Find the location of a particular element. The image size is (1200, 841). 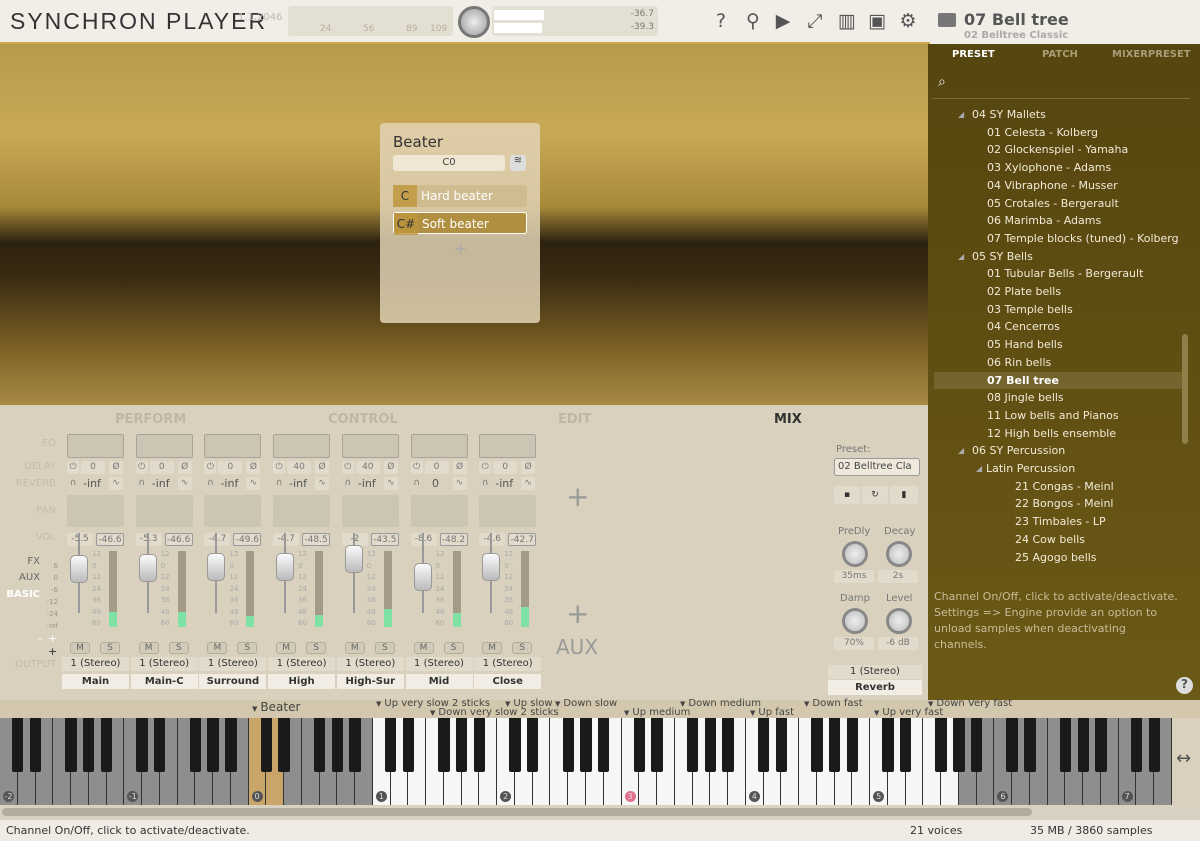

tree-item: 12 High bells ensemble is located at coordinates (1059, 434).